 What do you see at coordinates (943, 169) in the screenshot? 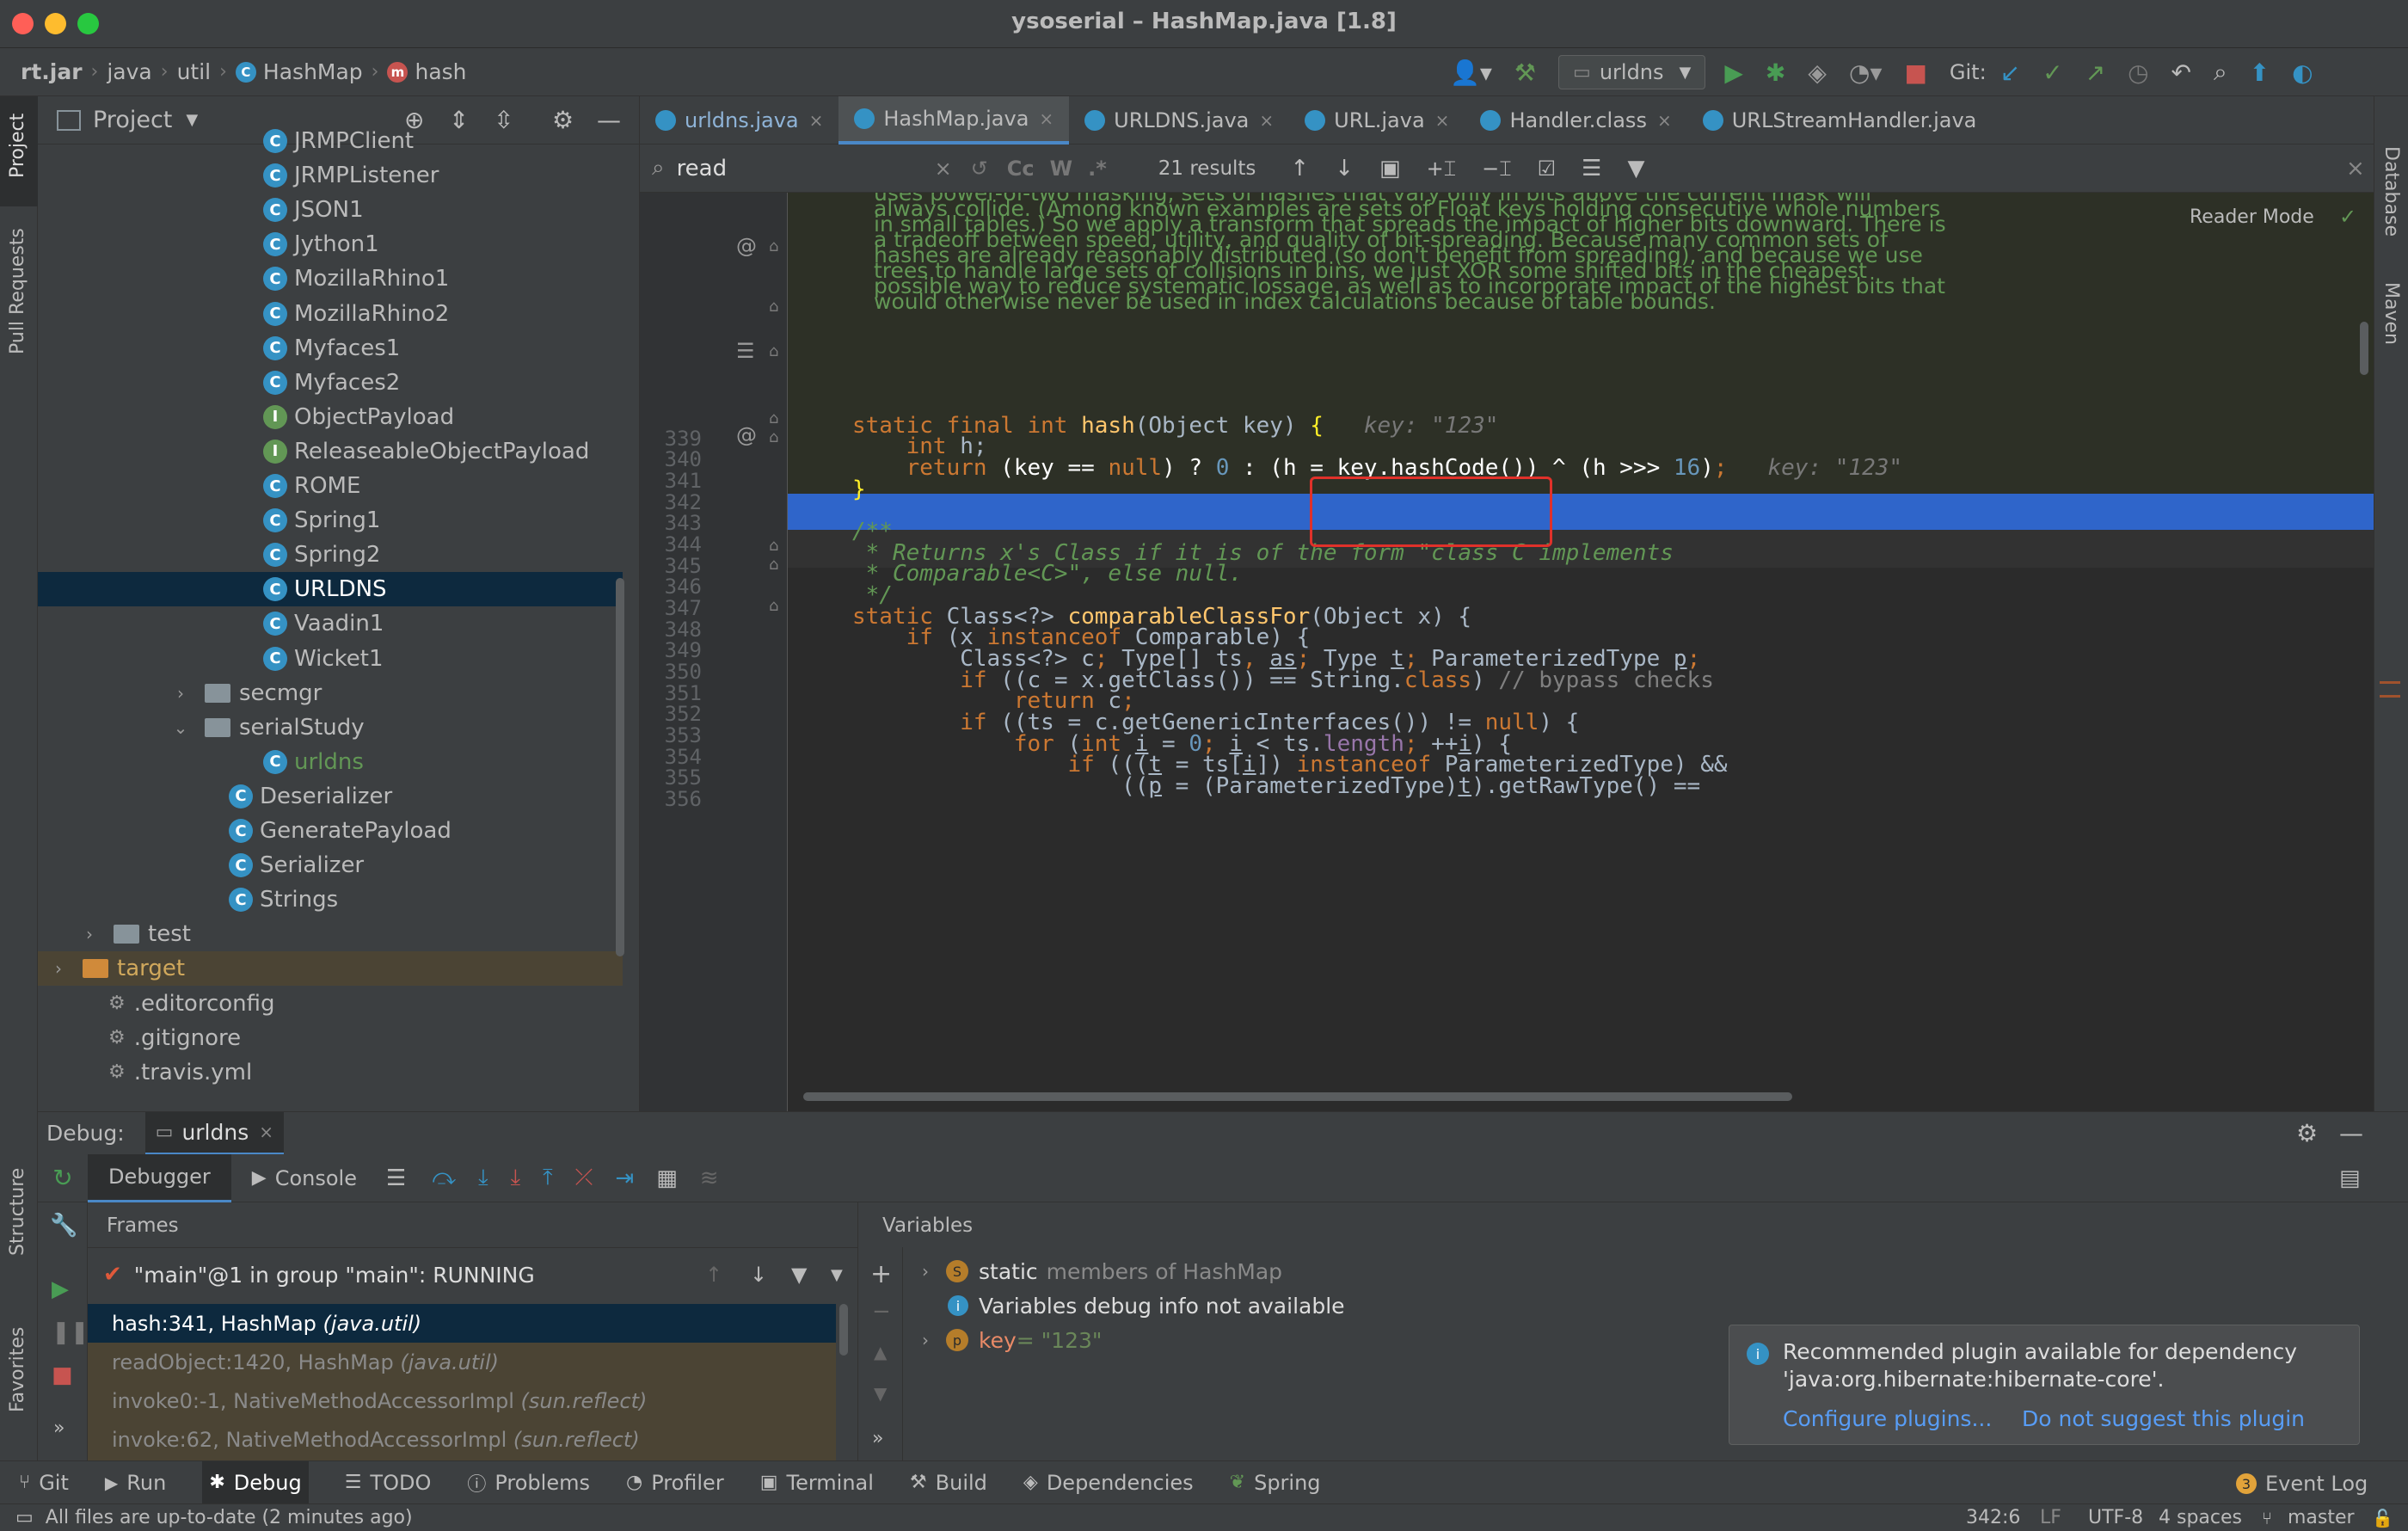
I see `clear-icon: ×` at bounding box center [943, 169].